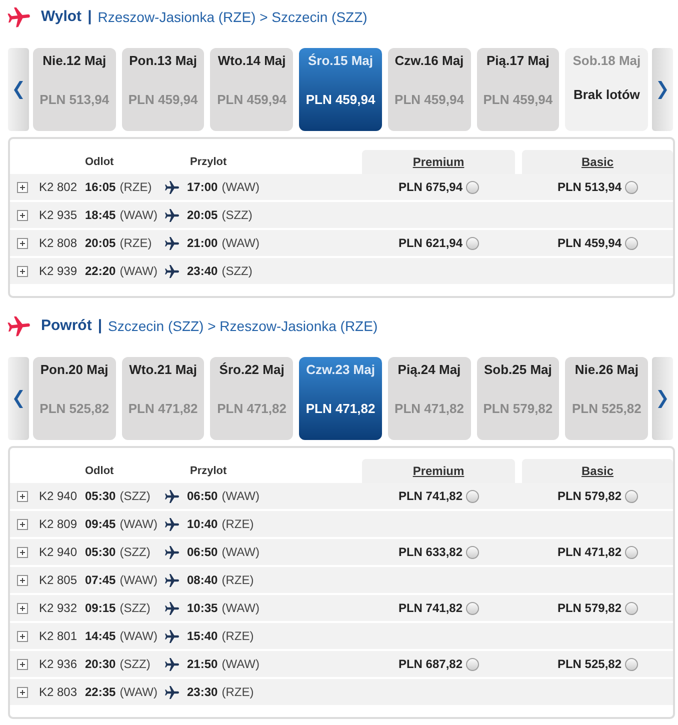 The width and height of the screenshot is (678, 725). Describe the element at coordinates (430, 664) in the screenshot. I see `fare-price: PLN 687,82` at that location.